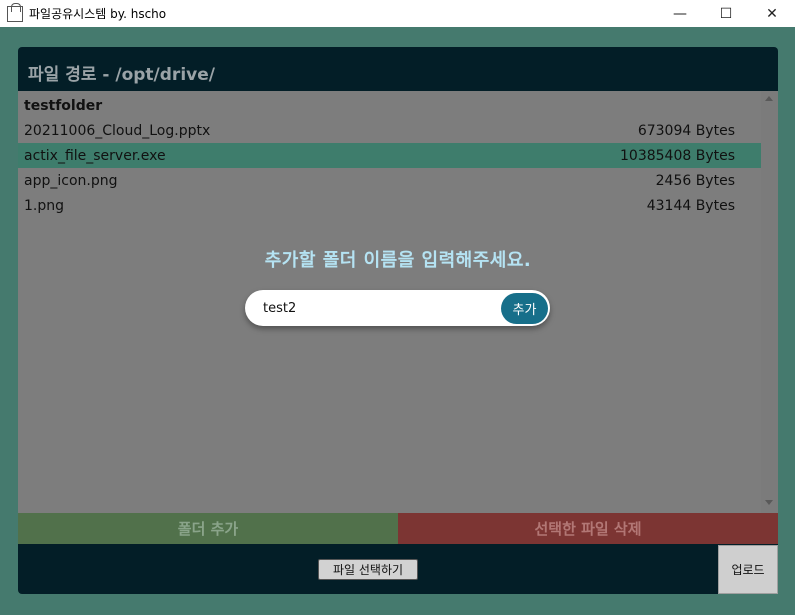 This screenshot has height=615, width=795. What do you see at coordinates (680, 13) in the screenshot?
I see `minimize-button: —` at bounding box center [680, 13].